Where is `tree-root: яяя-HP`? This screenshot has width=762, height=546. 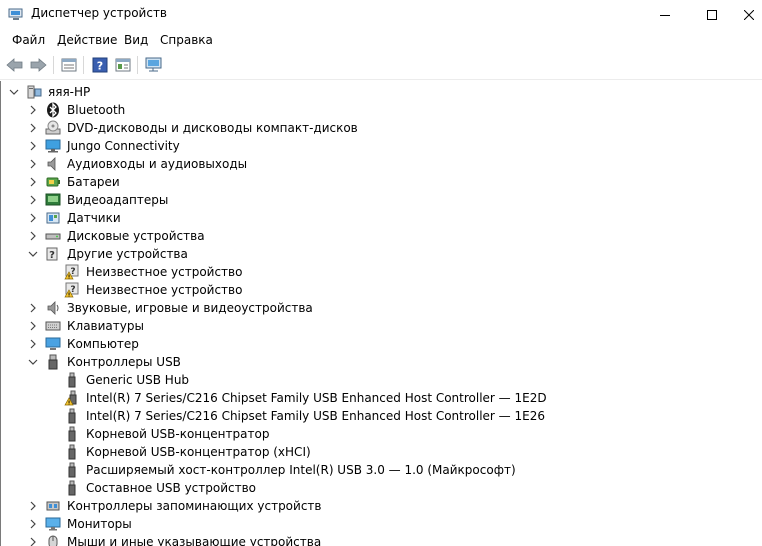
tree-root: яяя-HP is located at coordinates (381, 92).